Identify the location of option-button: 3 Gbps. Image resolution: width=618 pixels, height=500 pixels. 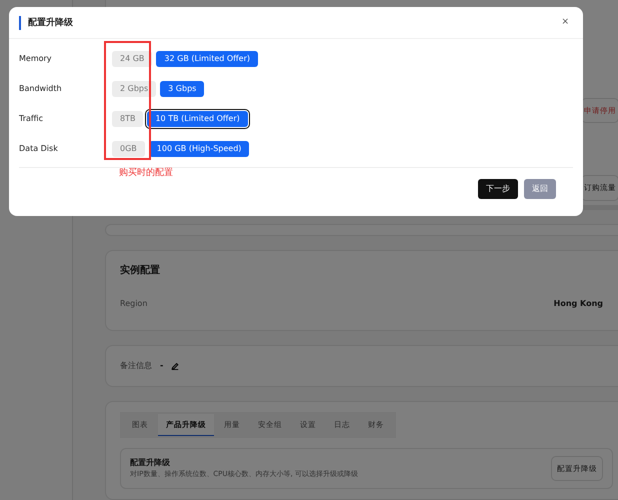
(182, 89).